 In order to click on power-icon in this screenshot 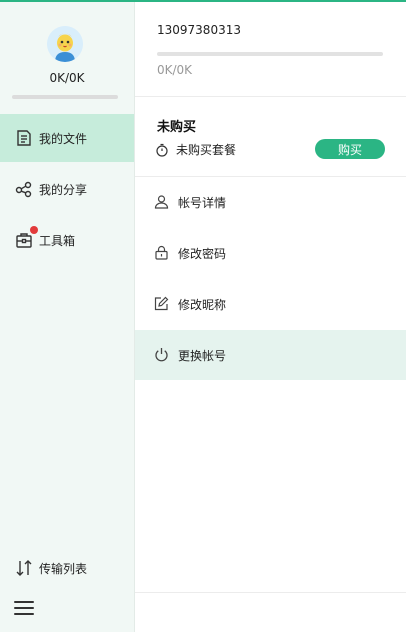, I will do `click(161, 354)`.